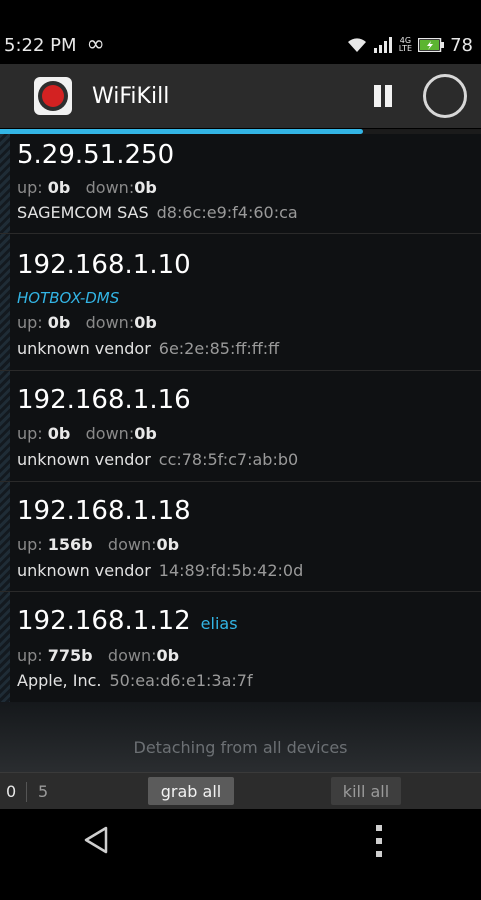 The height and width of the screenshot is (900, 481). What do you see at coordinates (40, 45) in the screenshot?
I see `status-time: 5:22 PM` at bounding box center [40, 45].